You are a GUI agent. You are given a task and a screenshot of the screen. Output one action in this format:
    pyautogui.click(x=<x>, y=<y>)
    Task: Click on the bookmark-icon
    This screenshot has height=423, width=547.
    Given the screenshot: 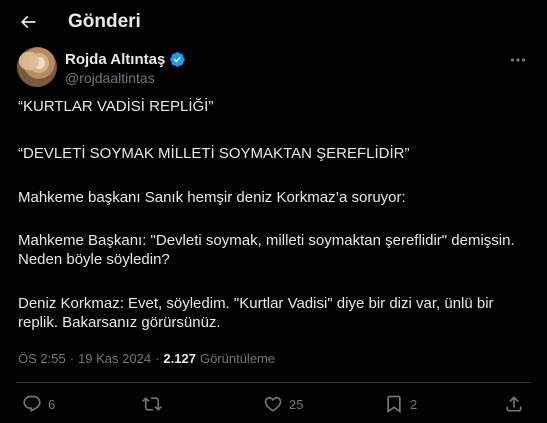 What is the action you would take?
    pyautogui.click(x=394, y=404)
    